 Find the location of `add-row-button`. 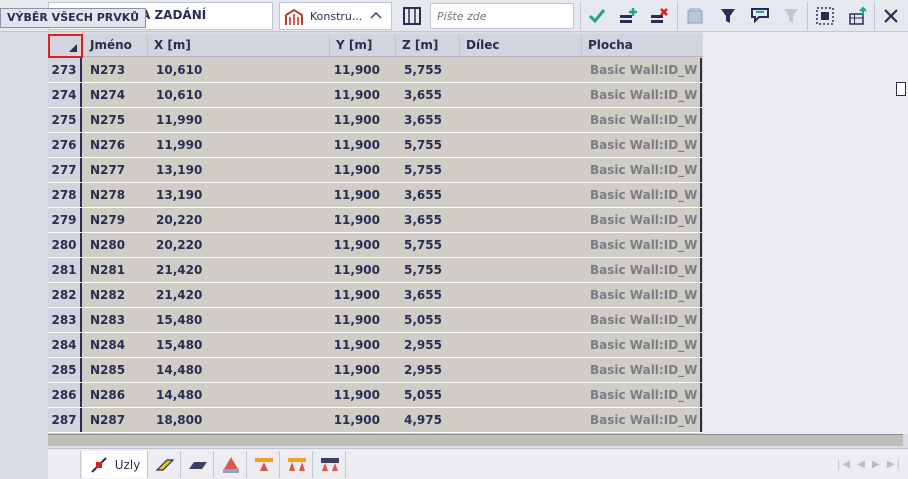

add-row-button is located at coordinates (628, 16).